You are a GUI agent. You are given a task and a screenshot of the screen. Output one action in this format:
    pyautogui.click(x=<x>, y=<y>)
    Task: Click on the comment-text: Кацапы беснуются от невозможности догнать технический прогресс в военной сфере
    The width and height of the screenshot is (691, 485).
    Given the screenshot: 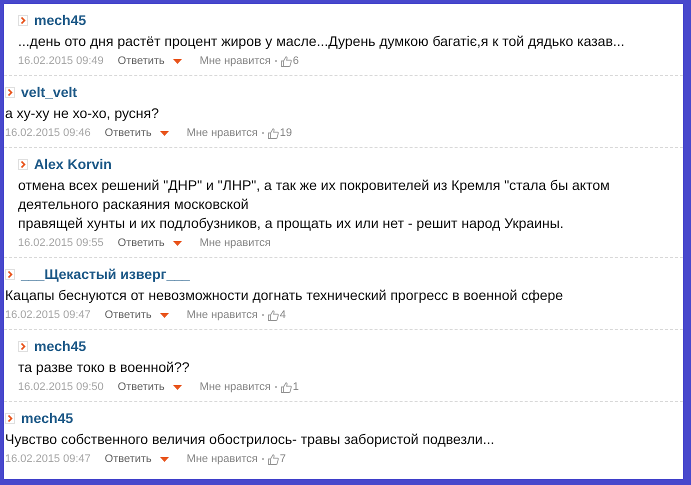 What is the action you would take?
    pyautogui.click(x=284, y=295)
    